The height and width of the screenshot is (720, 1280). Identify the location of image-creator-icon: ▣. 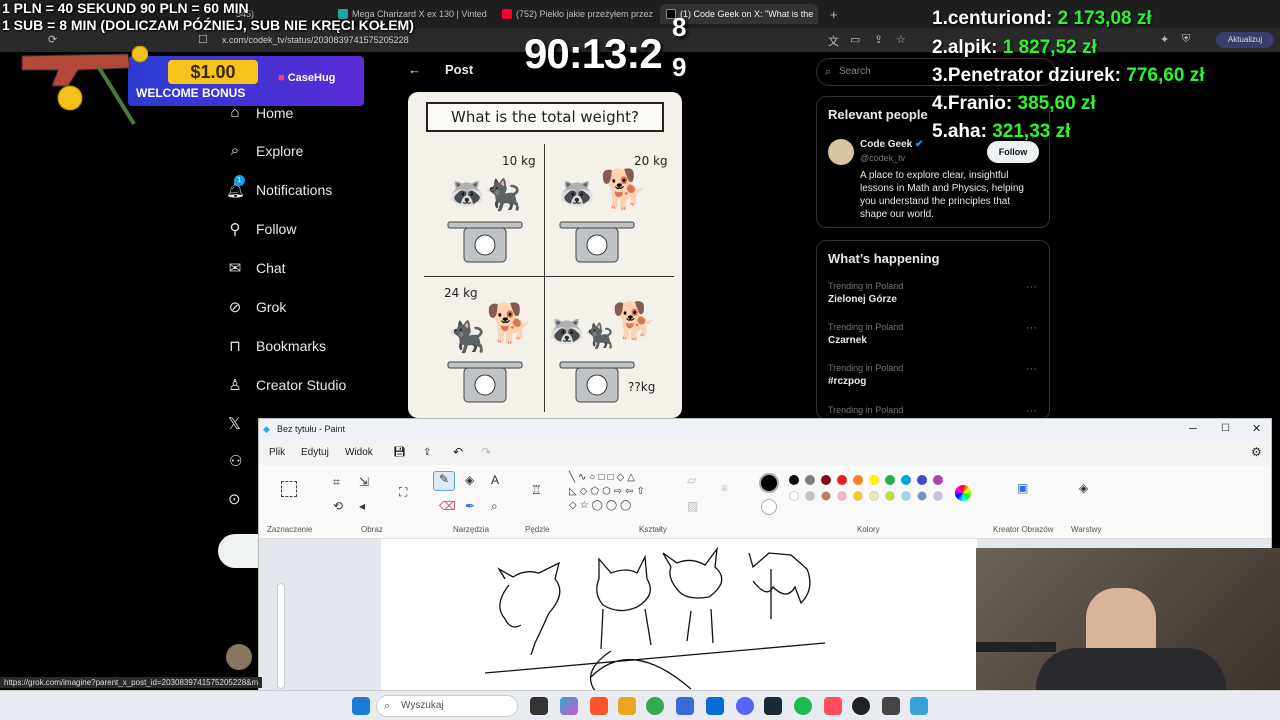
(1022, 488).